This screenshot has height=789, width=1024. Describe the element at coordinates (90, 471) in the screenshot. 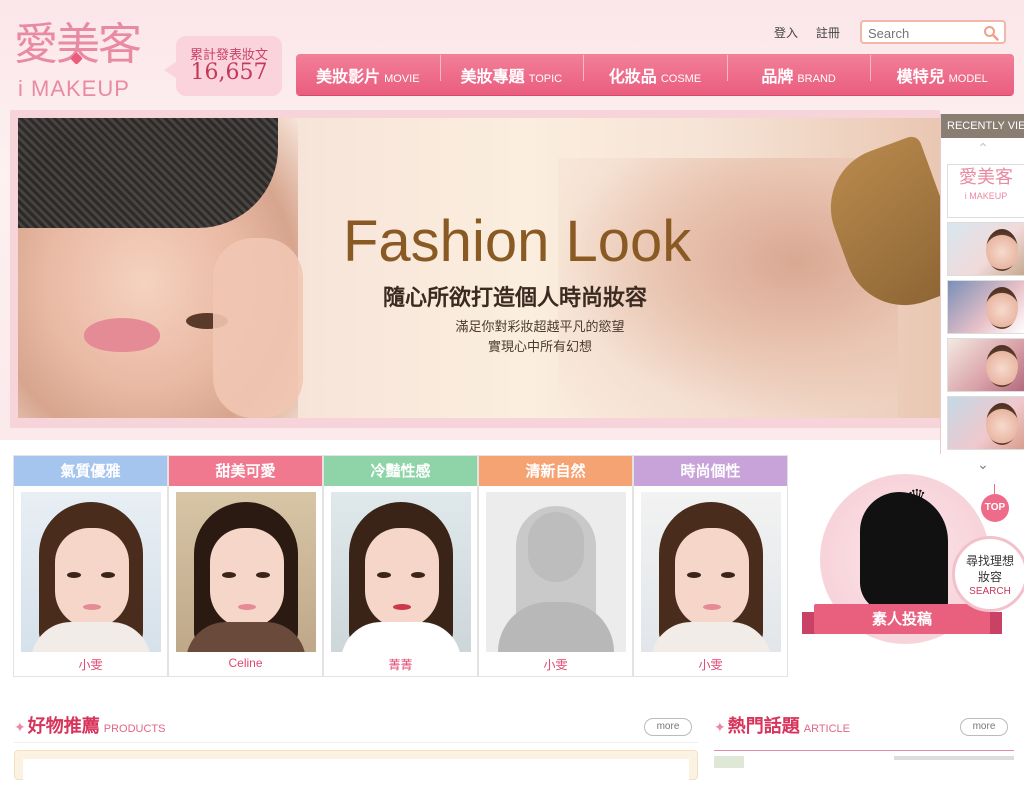

I see `category-title: 氣質優雅` at that location.